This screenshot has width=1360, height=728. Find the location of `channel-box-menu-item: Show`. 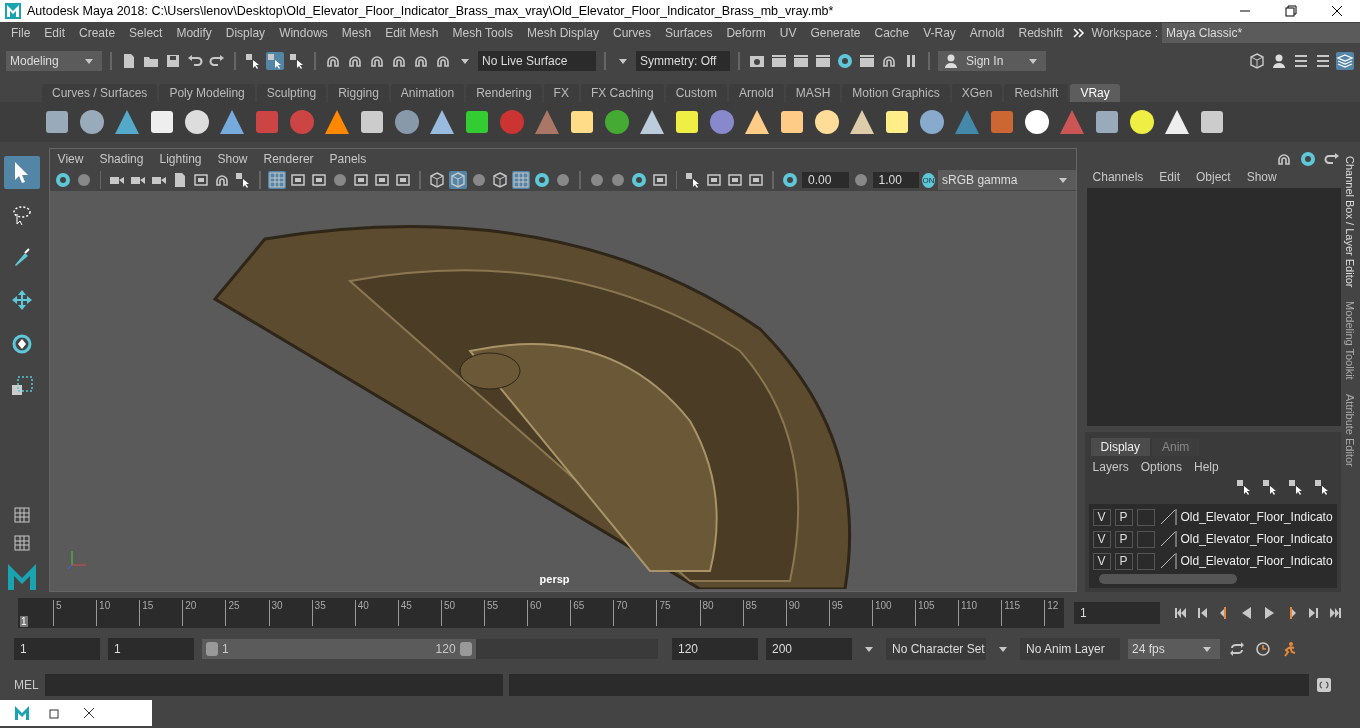

channel-box-menu-item: Show is located at coordinates (1261, 177).